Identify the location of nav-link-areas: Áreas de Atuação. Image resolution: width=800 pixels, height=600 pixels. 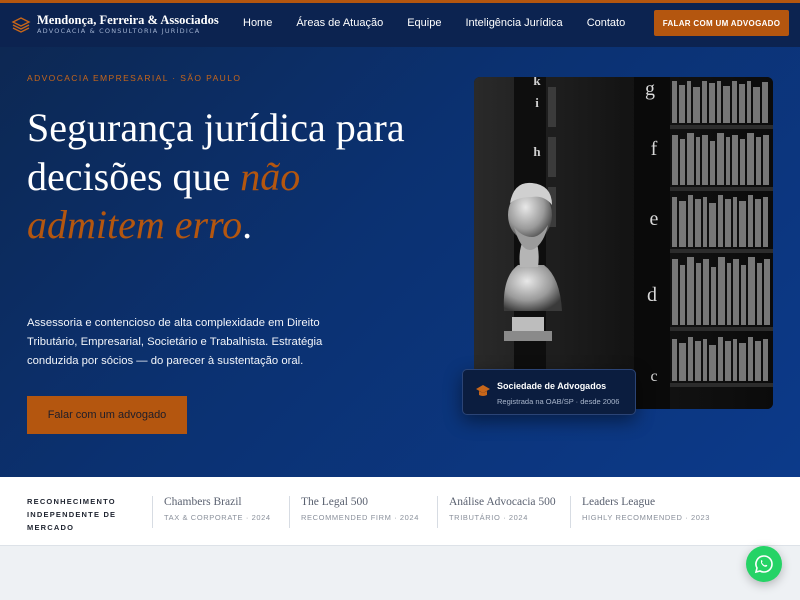
(339, 23).